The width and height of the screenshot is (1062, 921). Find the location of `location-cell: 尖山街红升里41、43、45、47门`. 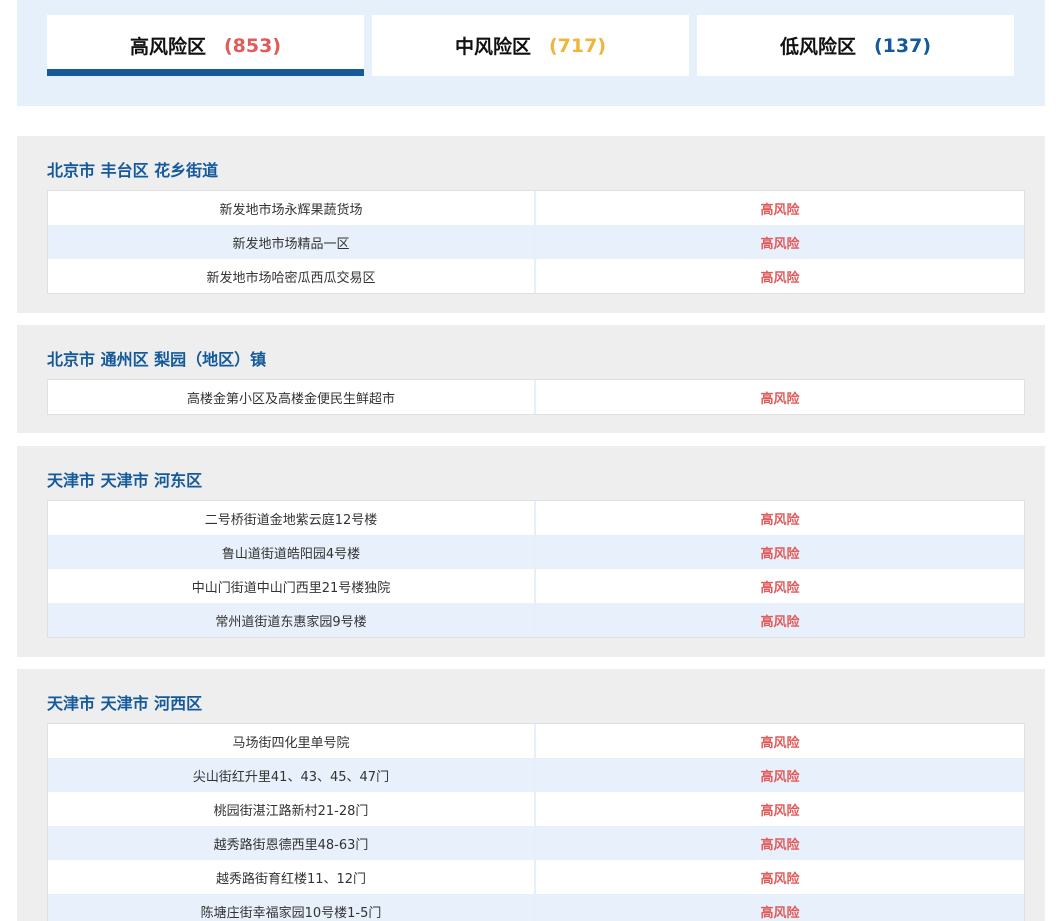

location-cell: 尖山街红升里41、43、45、47门 is located at coordinates (292, 775).